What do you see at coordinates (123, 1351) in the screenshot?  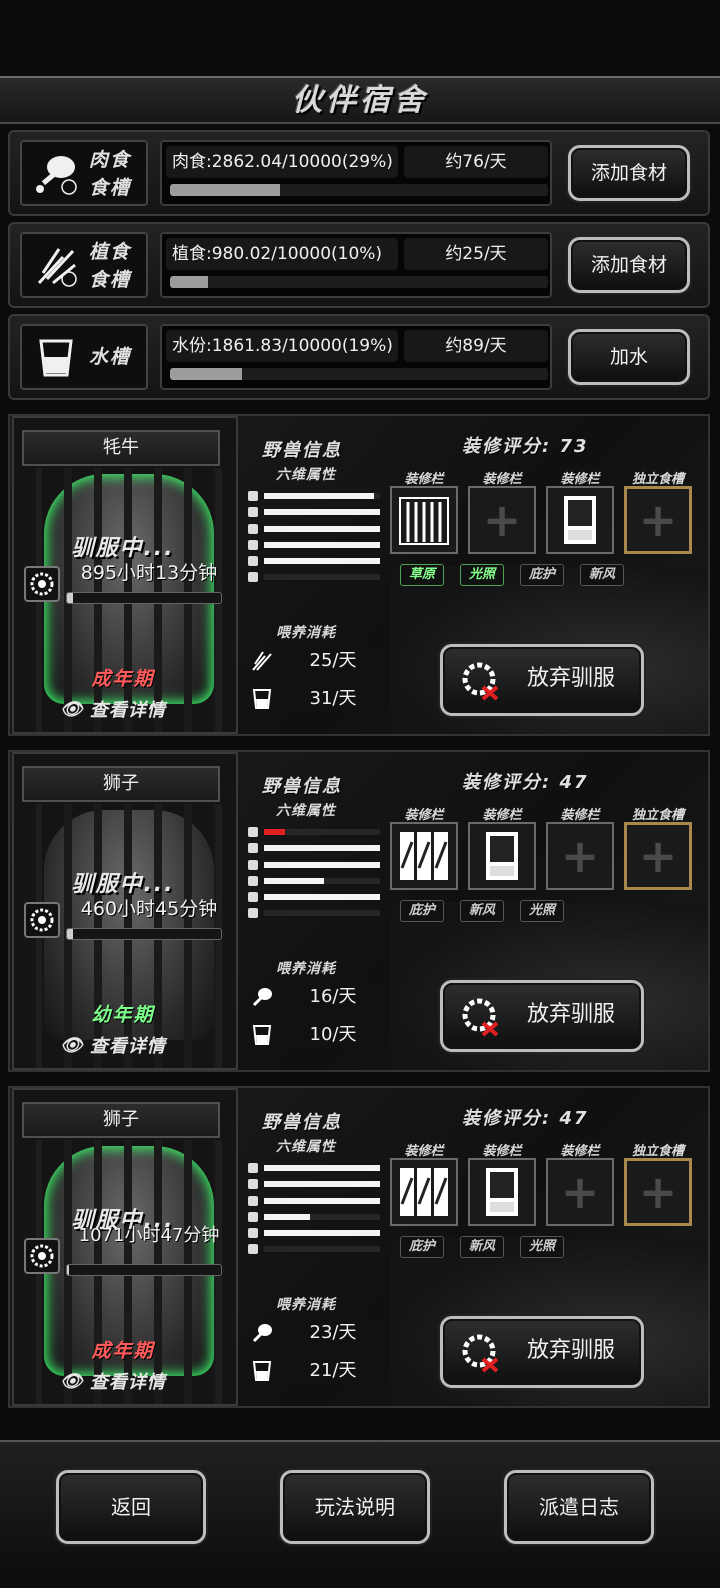 I see `growth-stage: 成年期` at bounding box center [123, 1351].